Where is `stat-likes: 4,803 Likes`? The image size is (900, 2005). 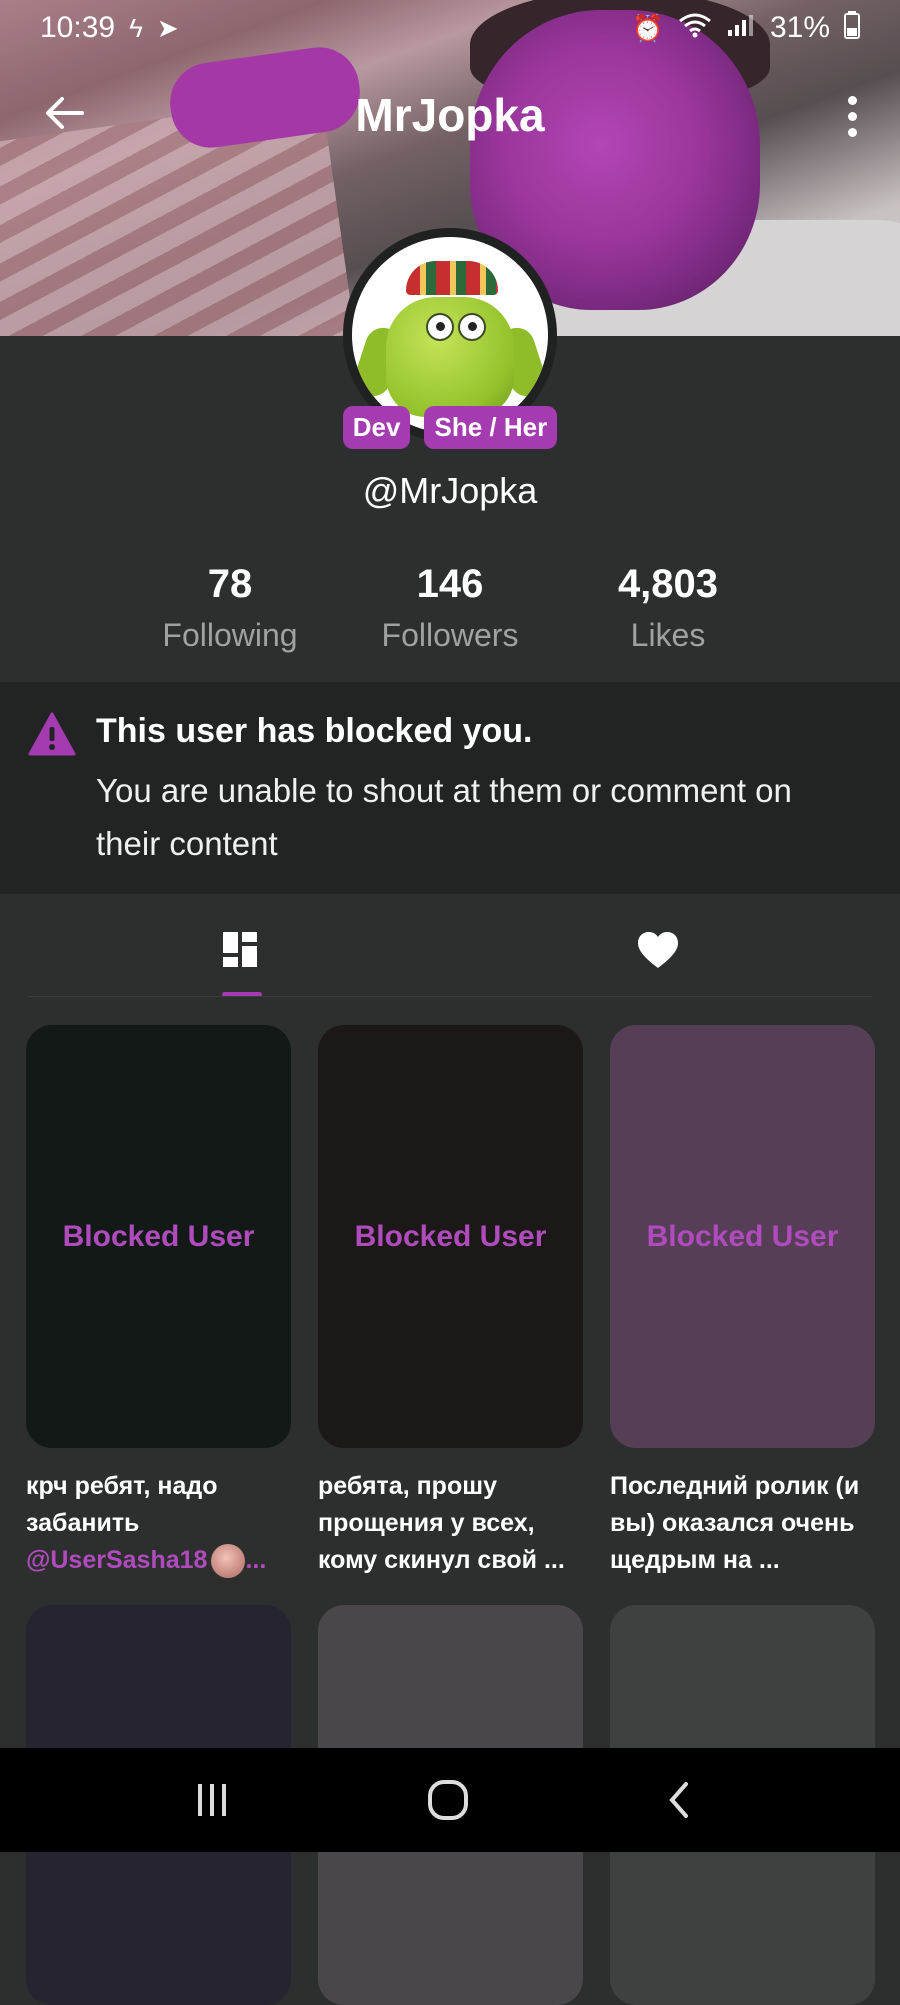 stat-likes: 4,803 Likes is located at coordinates (668, 608).